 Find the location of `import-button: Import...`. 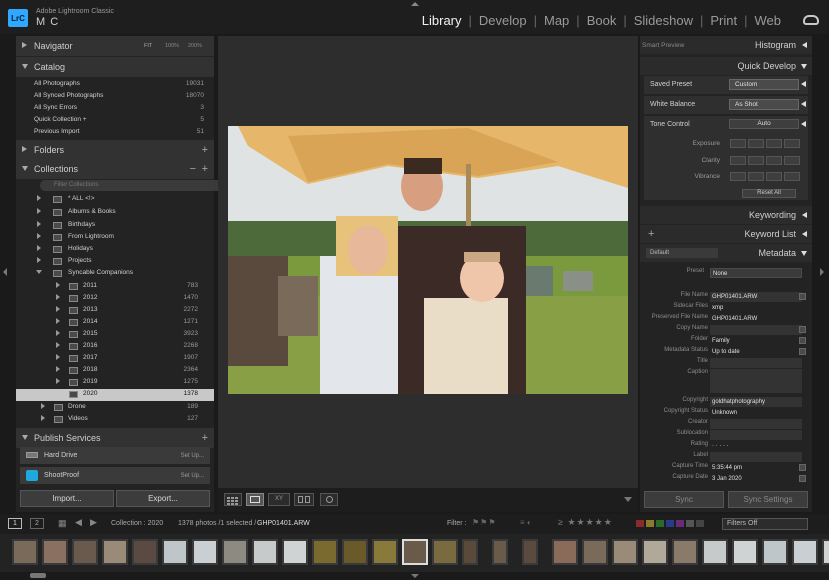

import-button: Import... is located at coordinates (67, 498).